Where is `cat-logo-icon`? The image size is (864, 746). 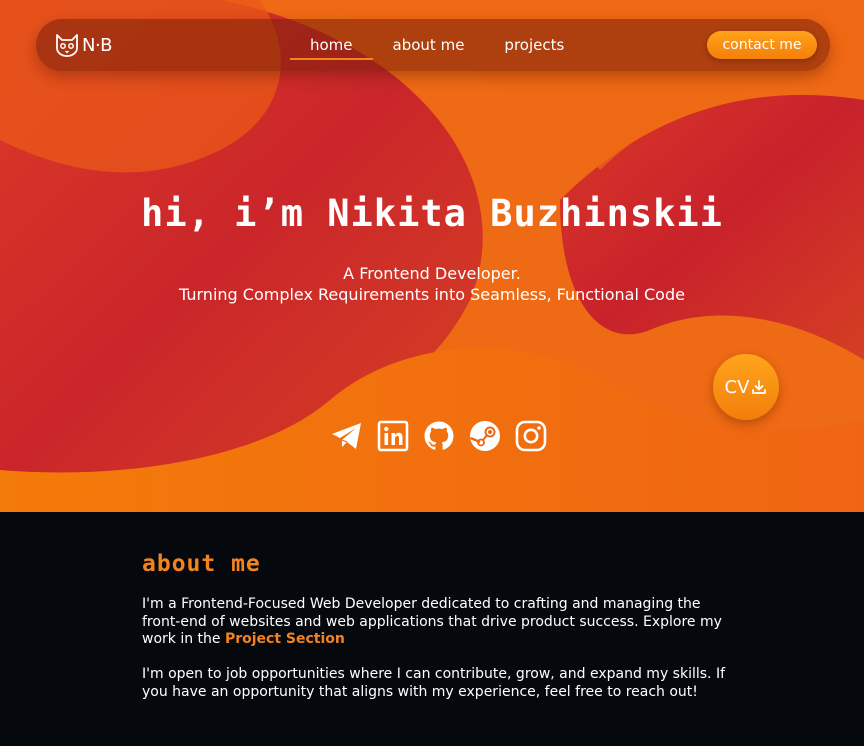 cat-logo-icon is located at coordinates (67, 45).